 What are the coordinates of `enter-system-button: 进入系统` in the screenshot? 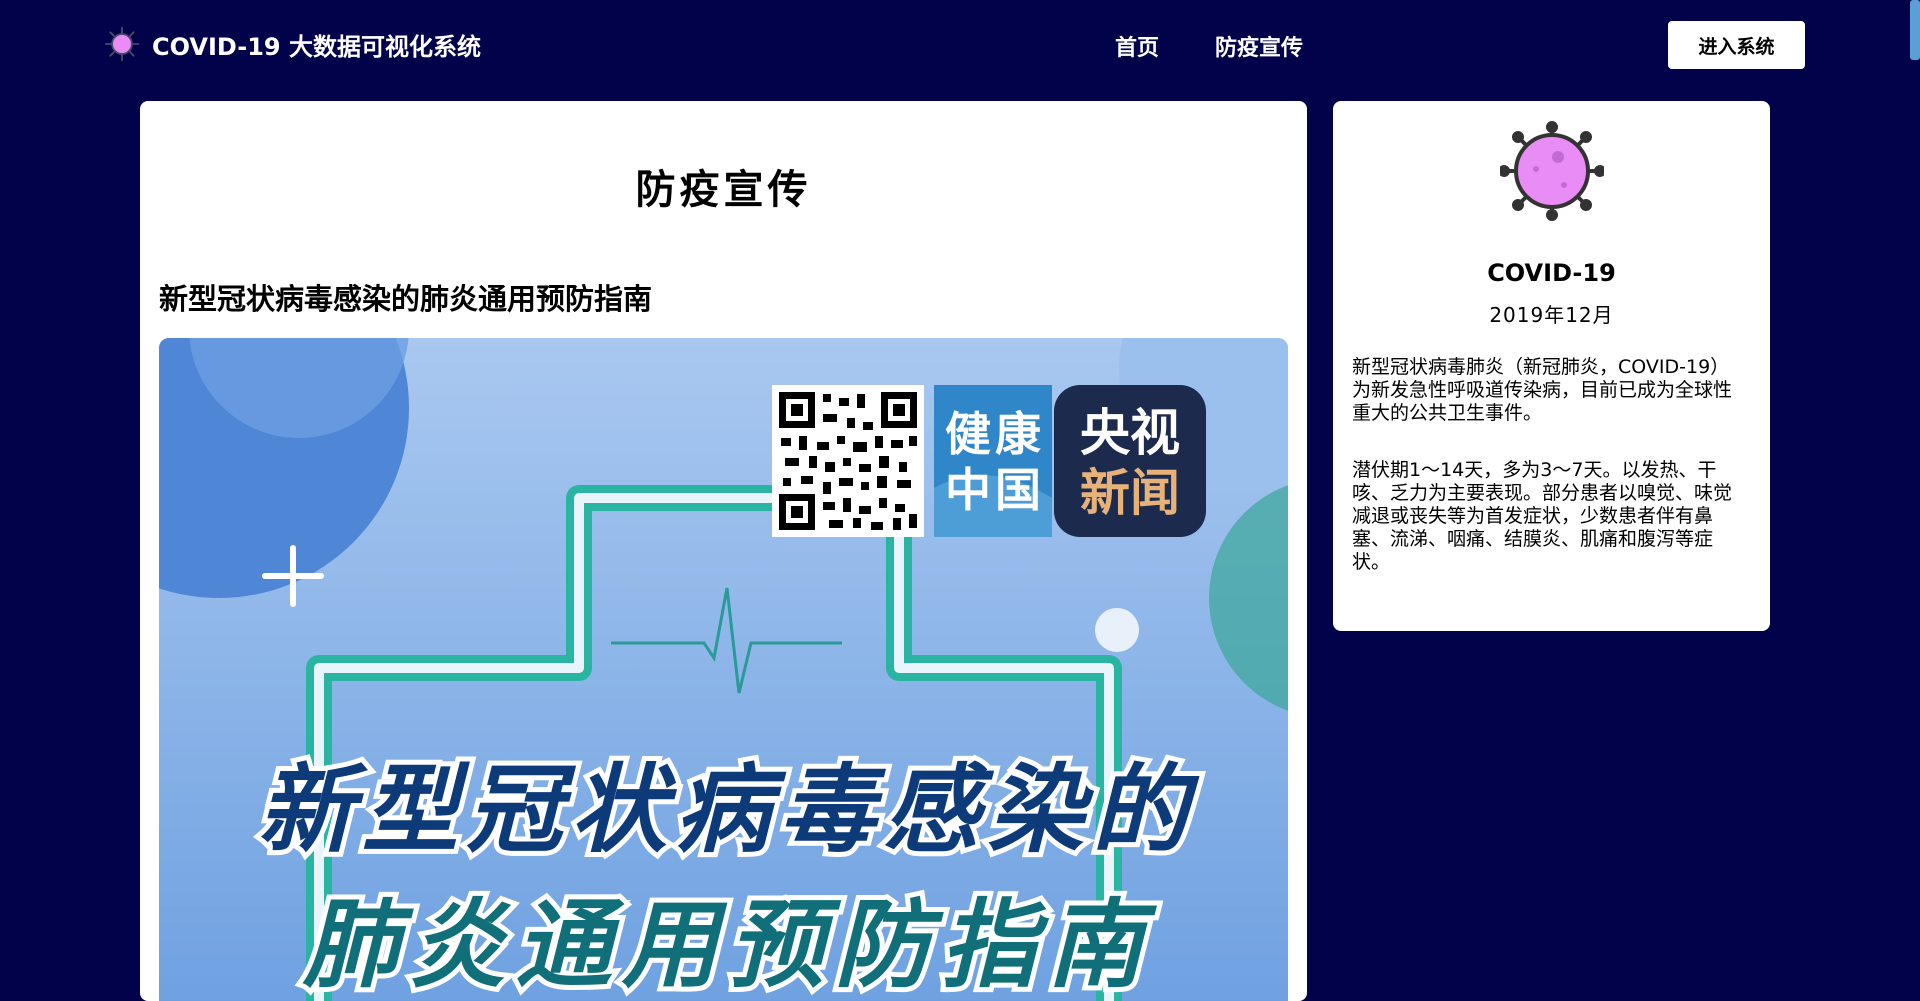 It's located at (1736, 45).